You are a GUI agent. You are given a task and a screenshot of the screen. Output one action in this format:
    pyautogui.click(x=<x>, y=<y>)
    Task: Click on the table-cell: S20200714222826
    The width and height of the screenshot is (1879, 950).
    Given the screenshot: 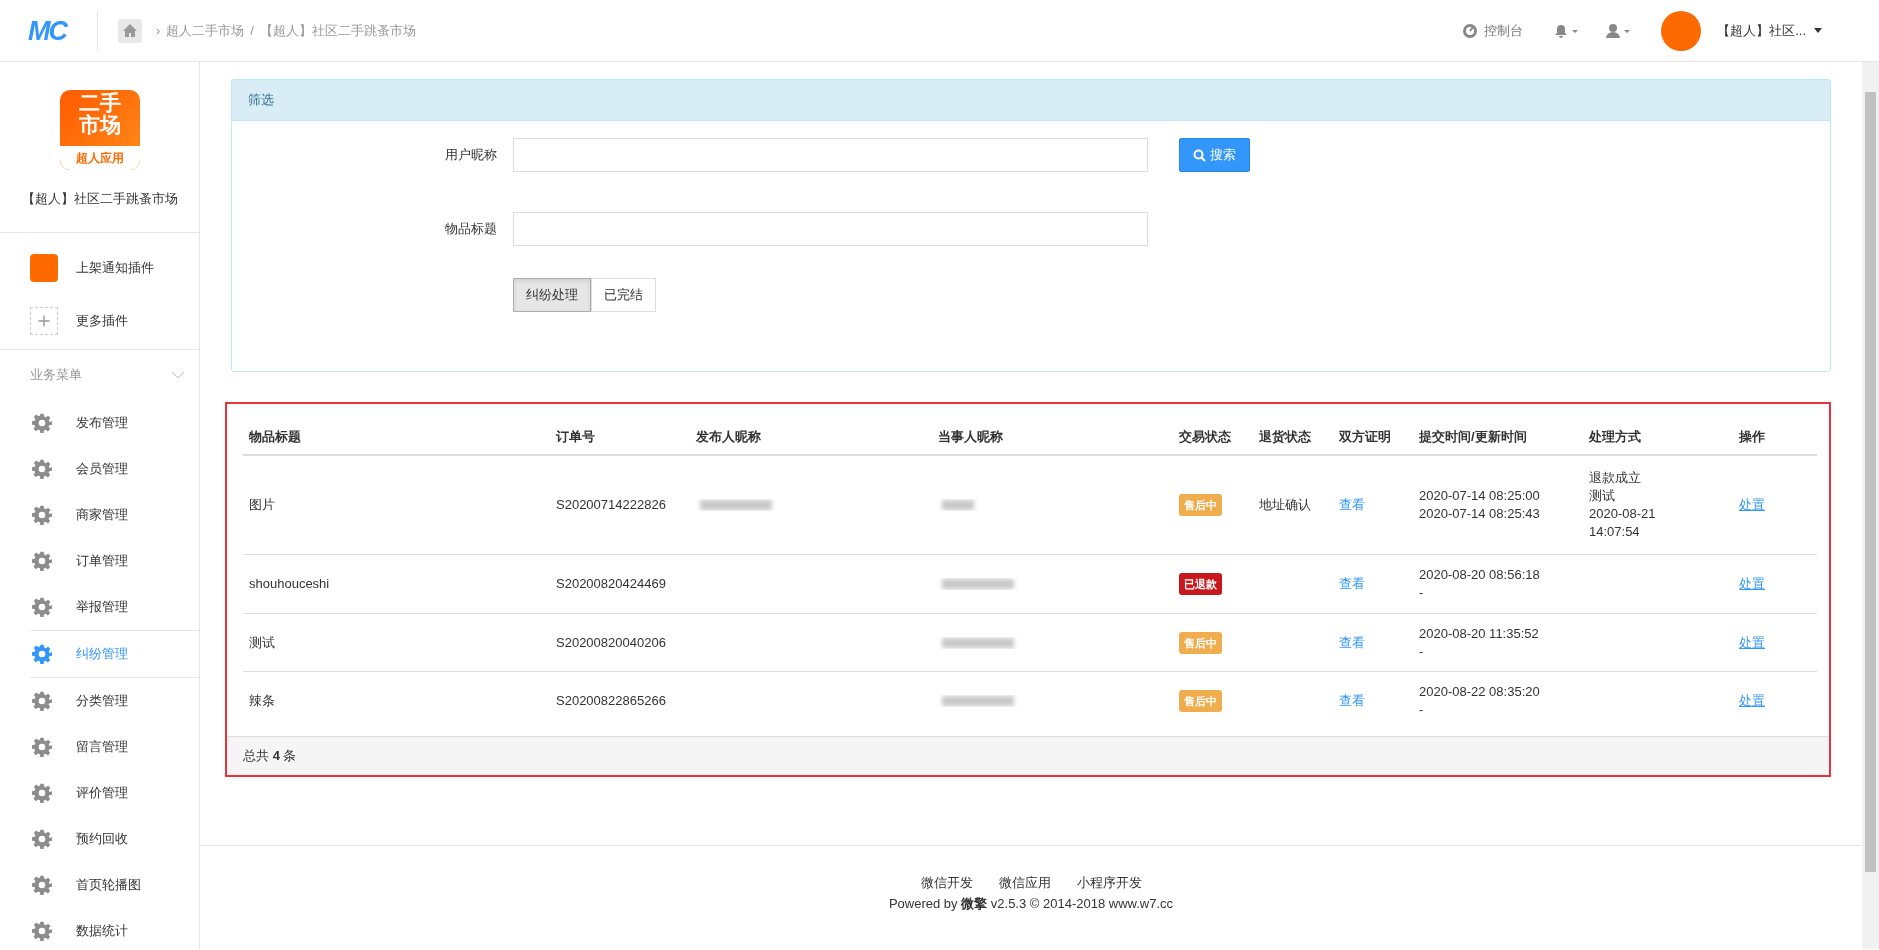 What is the action you would take?
    pyautogui.click(x=620, y=505)
    